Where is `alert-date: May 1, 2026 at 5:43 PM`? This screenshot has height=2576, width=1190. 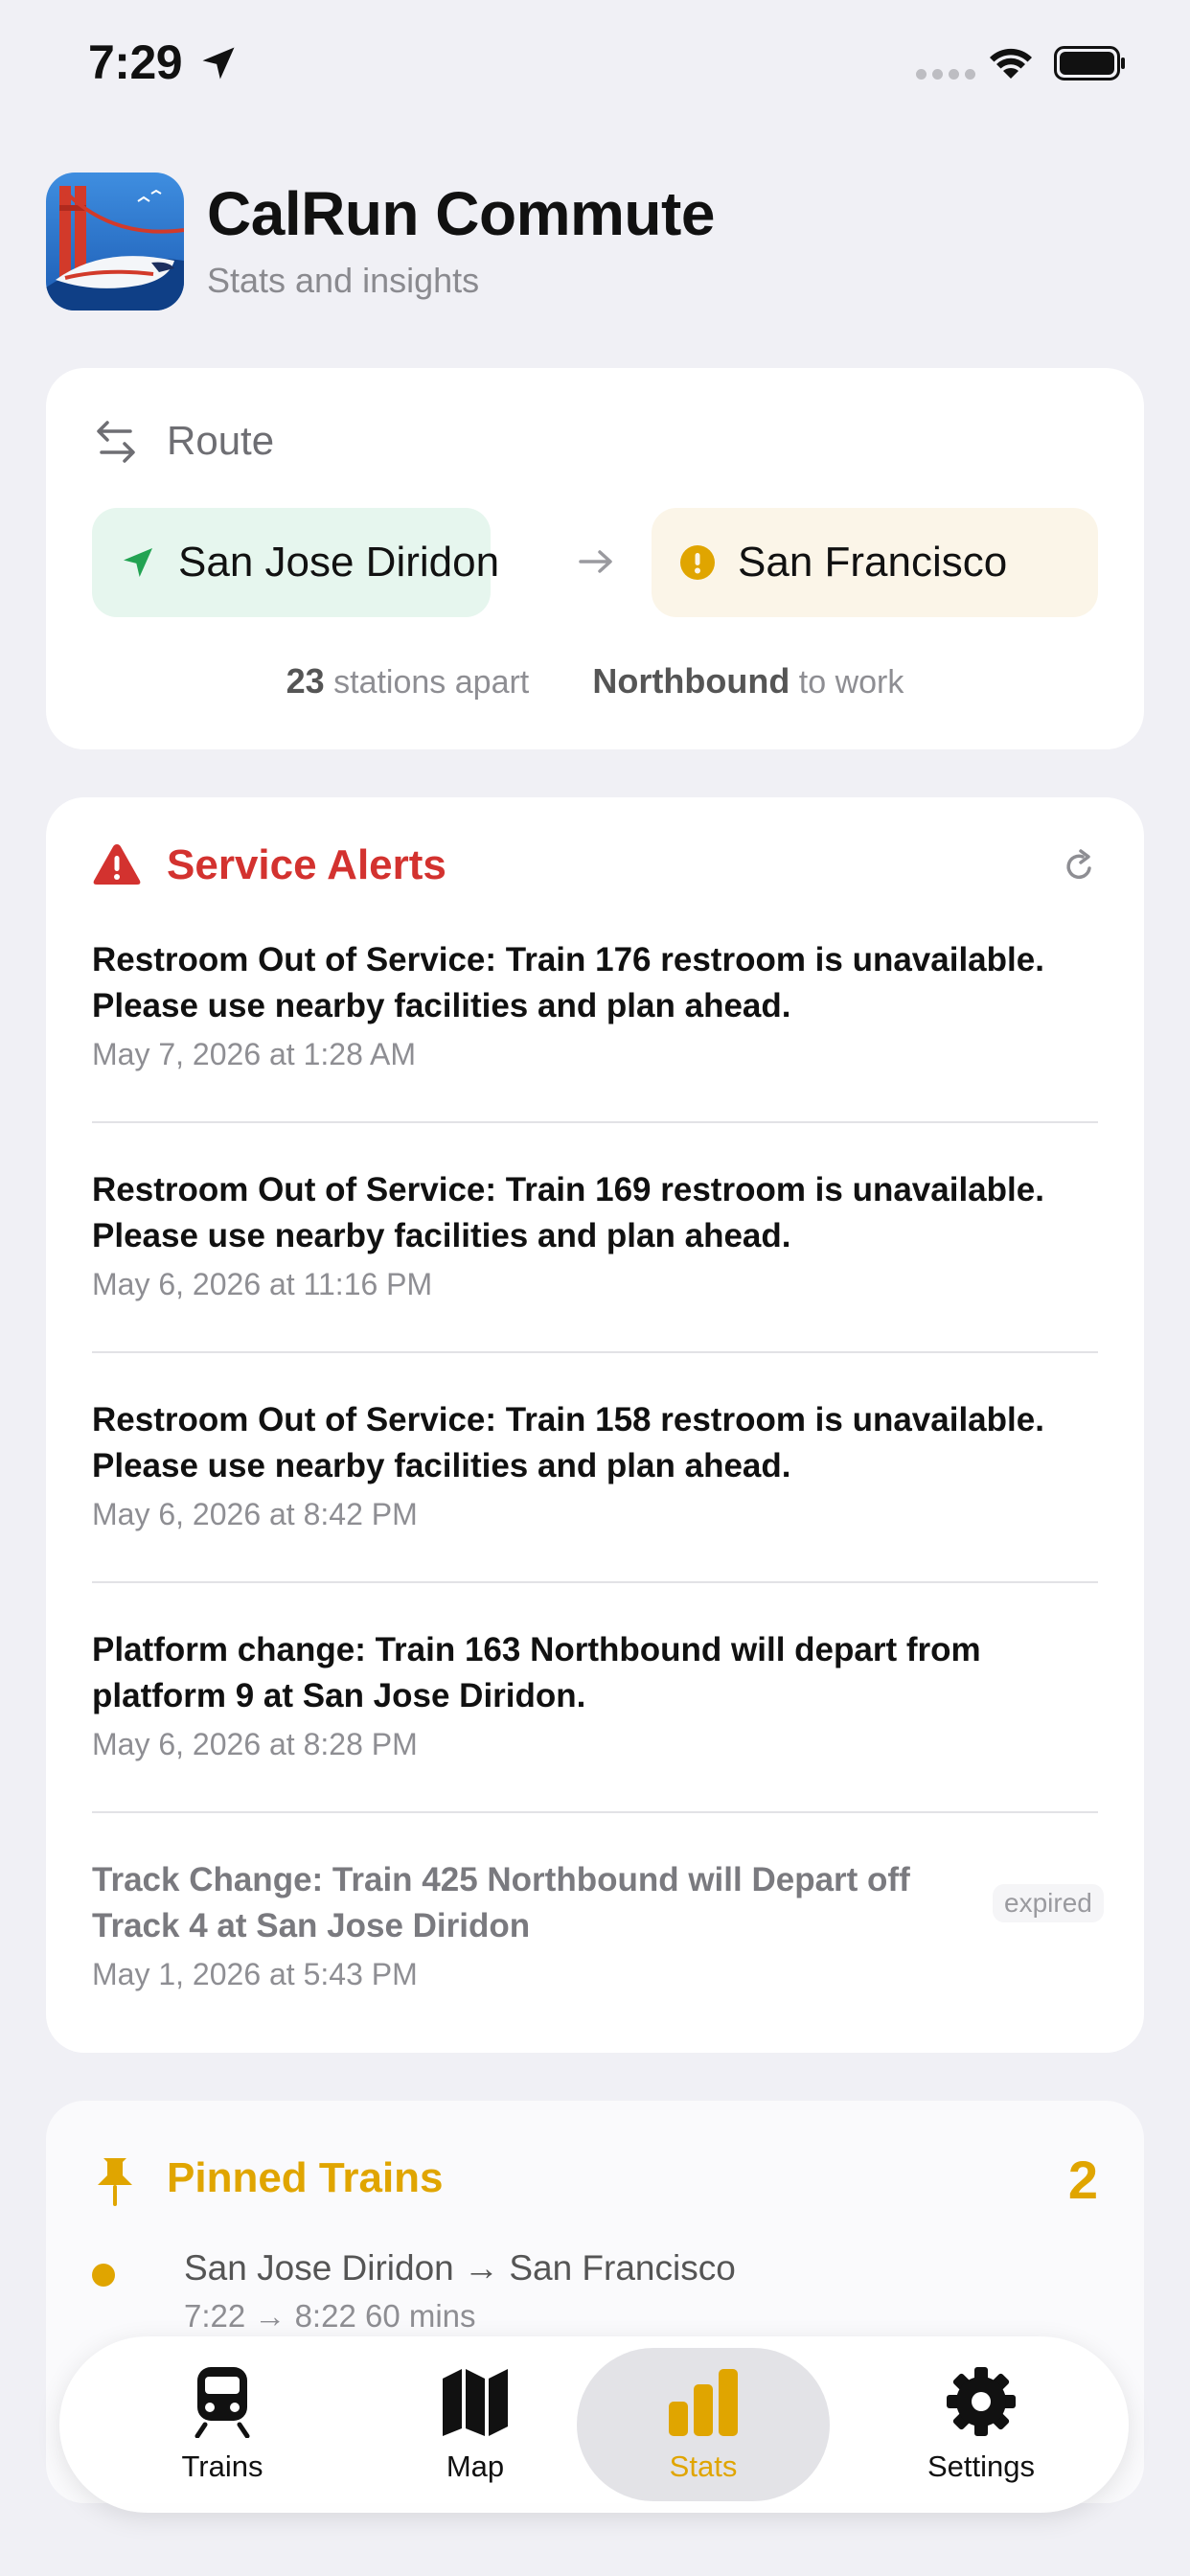 alert-date: May 1, 2026 at 5:43 PM is located at coordinates (255, 1974).